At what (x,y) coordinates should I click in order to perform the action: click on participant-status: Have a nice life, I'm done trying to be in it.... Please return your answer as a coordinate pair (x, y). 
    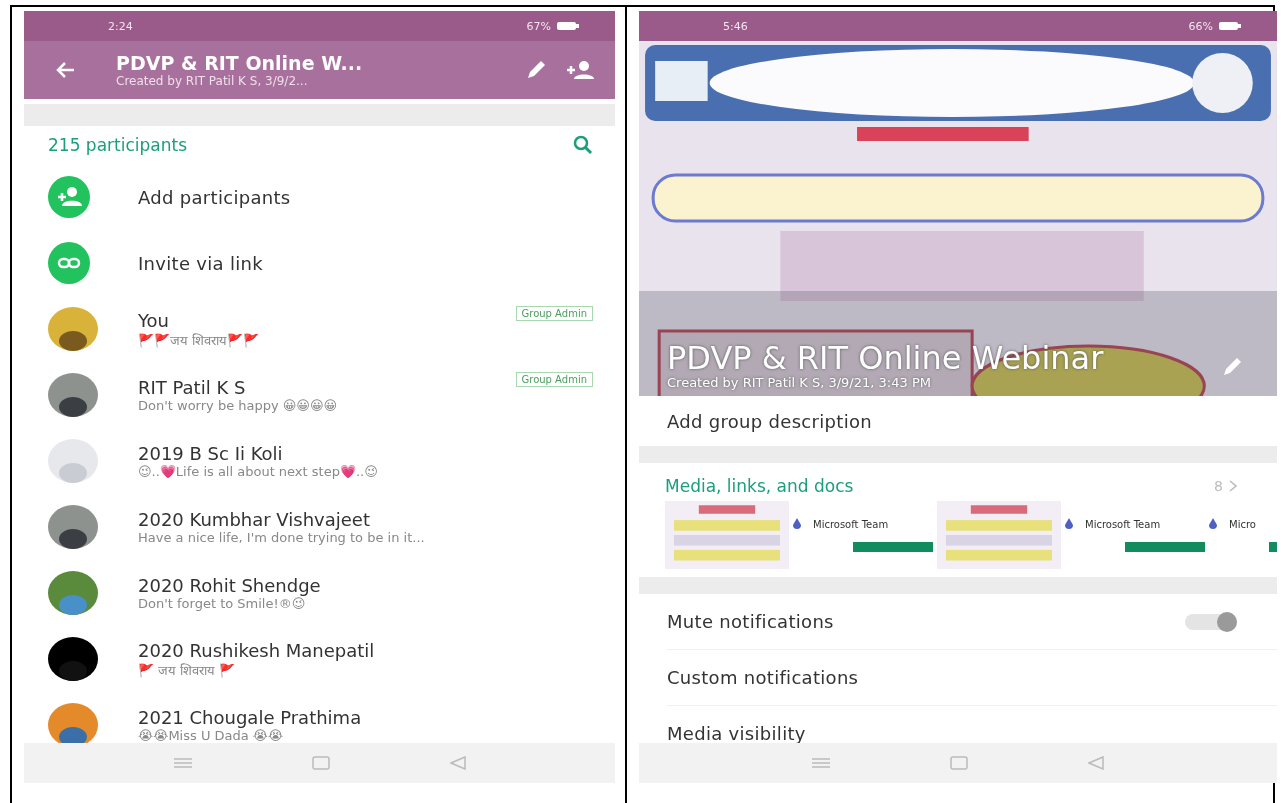
    Looking at the image, I should click on (282, 537).